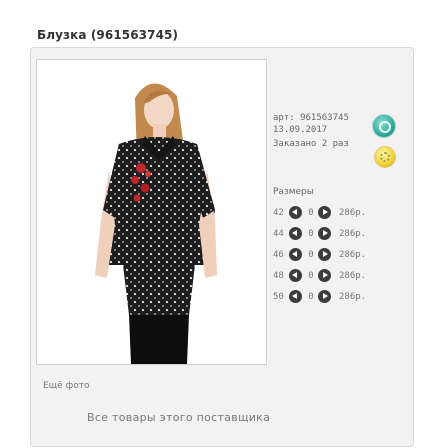 This screenshot has height=448, width=425. What do you see at coordinates (293, 192) in the screenshot?
I see `sizes-heading: Размеры` at bounding box center [293, 192].